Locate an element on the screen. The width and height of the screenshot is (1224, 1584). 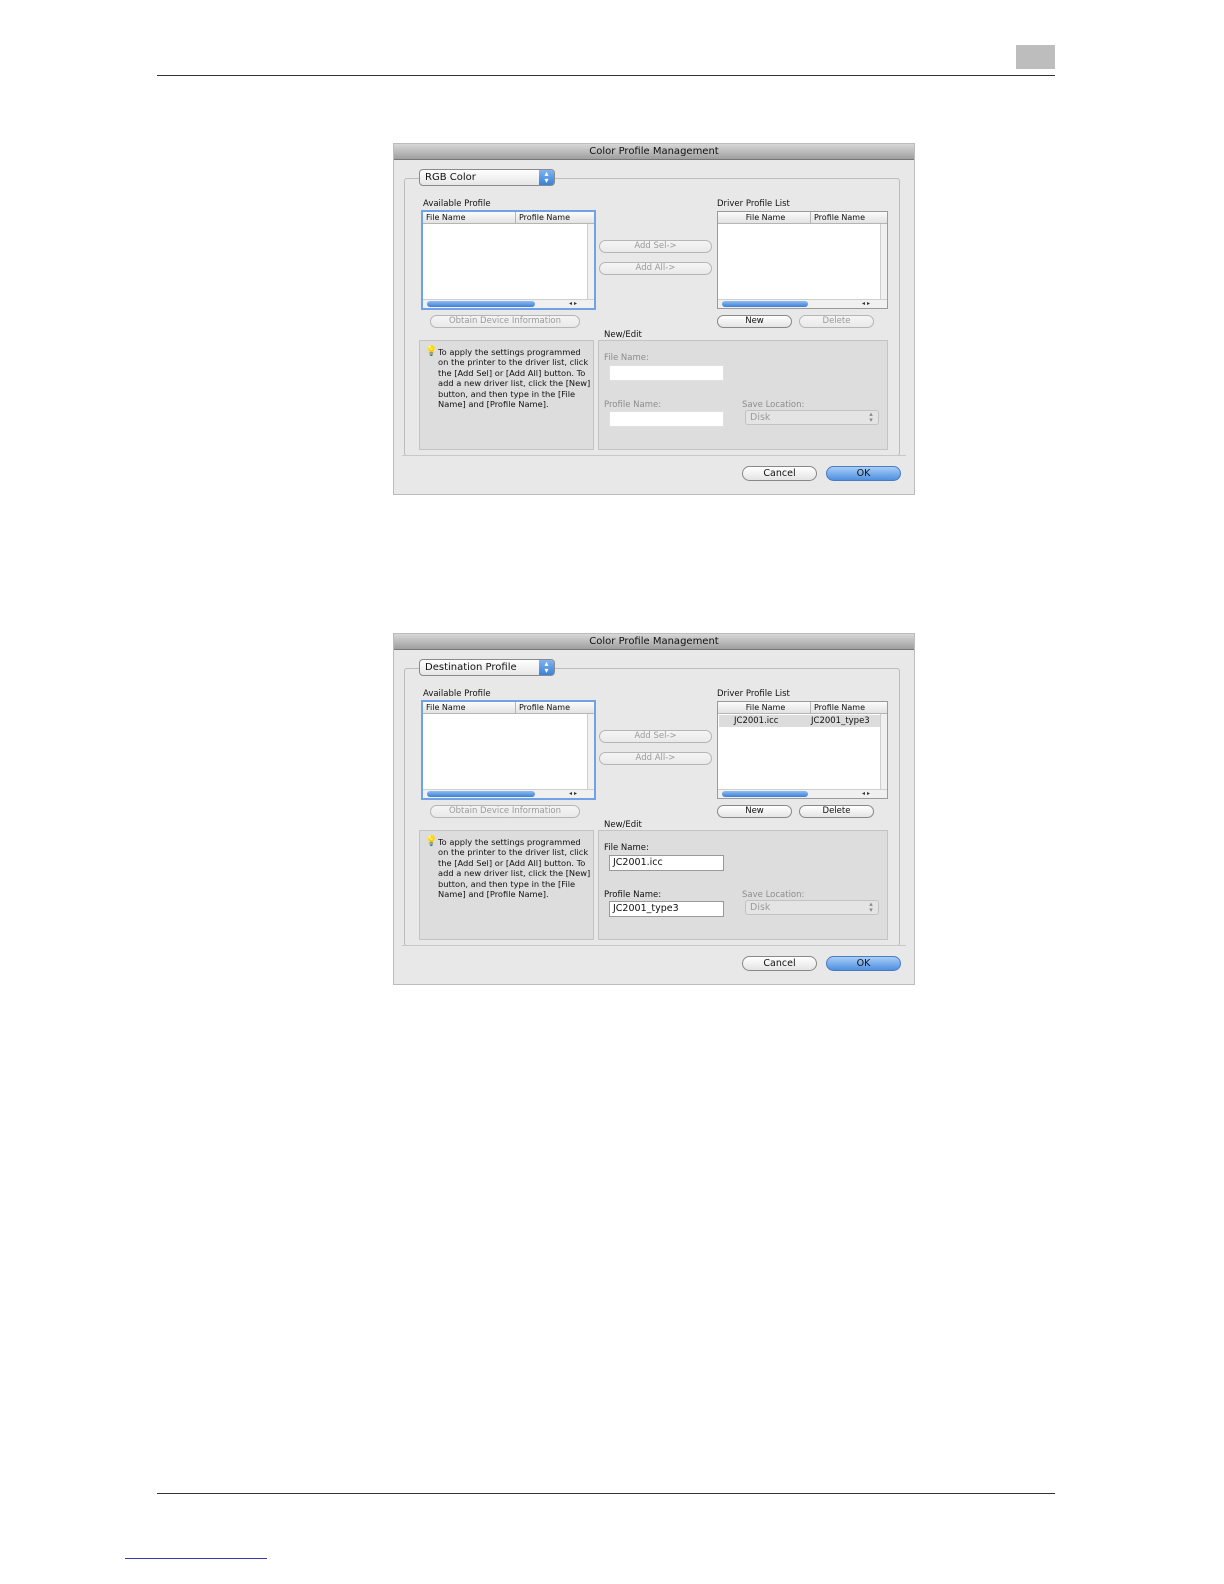
profile-type-popup: RGB Color is located at coordinates (487, 177).